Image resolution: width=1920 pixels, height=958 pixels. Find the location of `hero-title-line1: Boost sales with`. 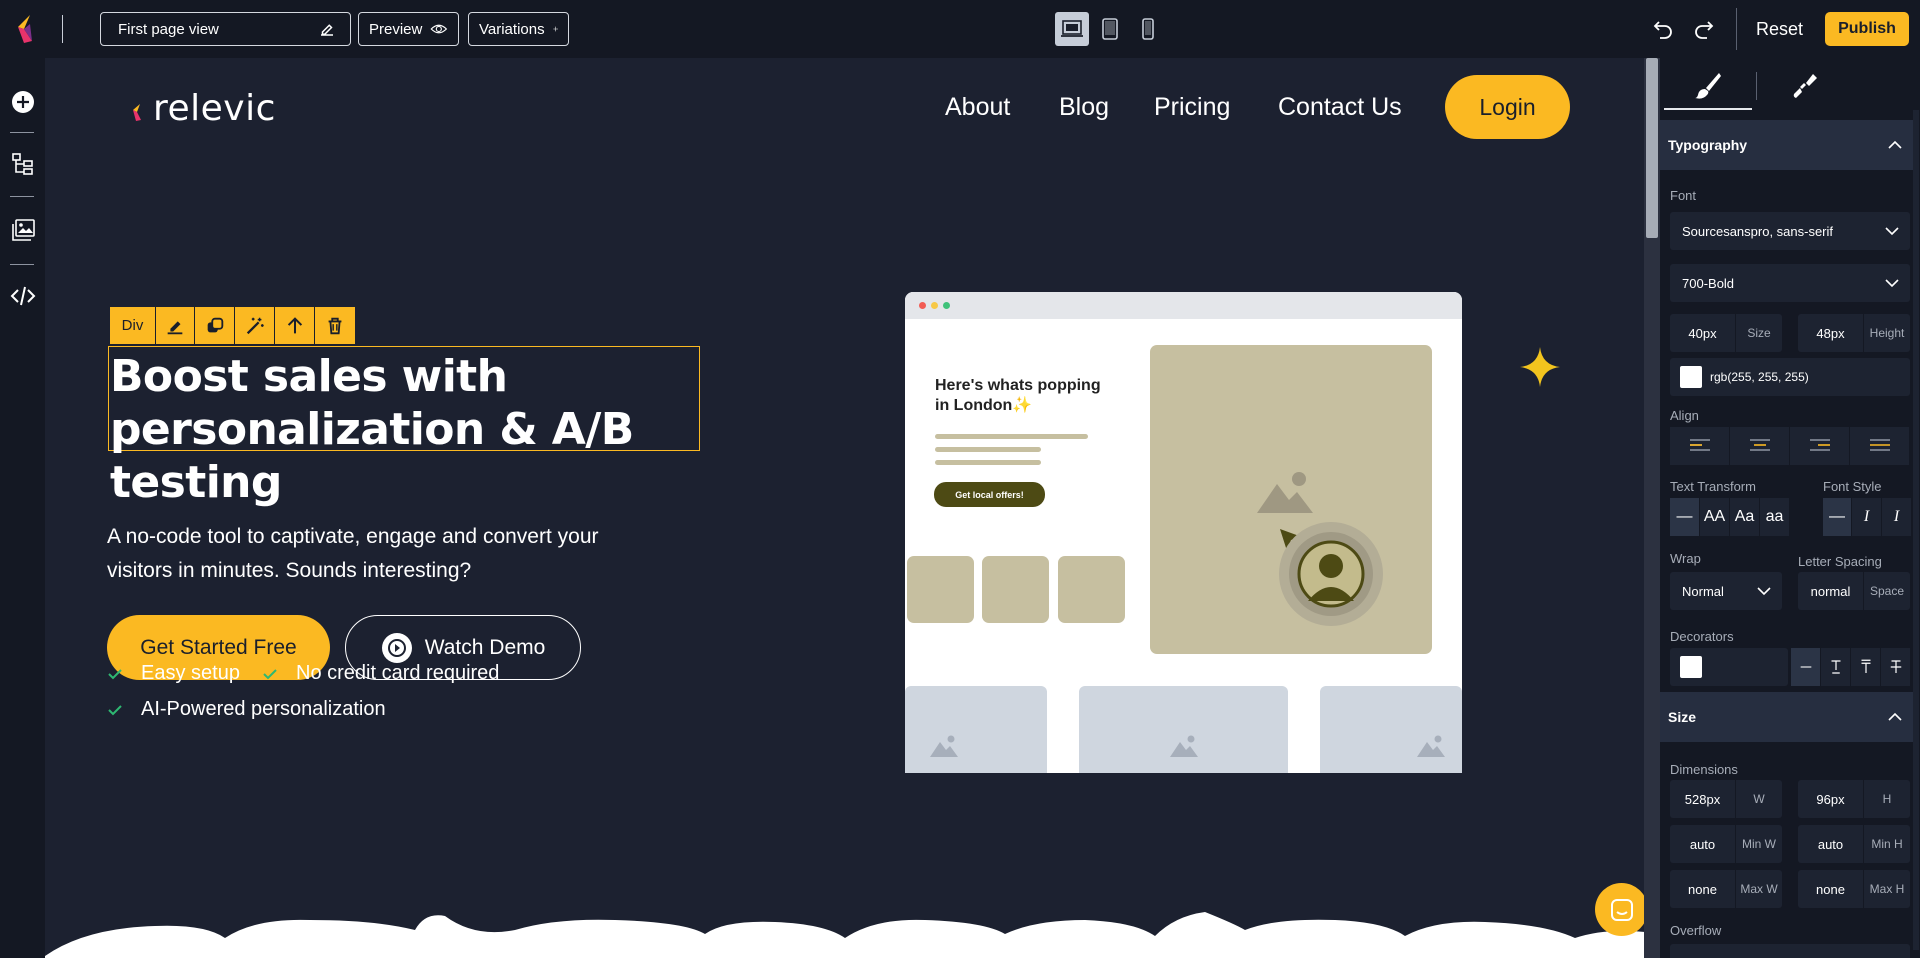

hero-title-line1: Boost sales with is located at coordinates (309, 376).